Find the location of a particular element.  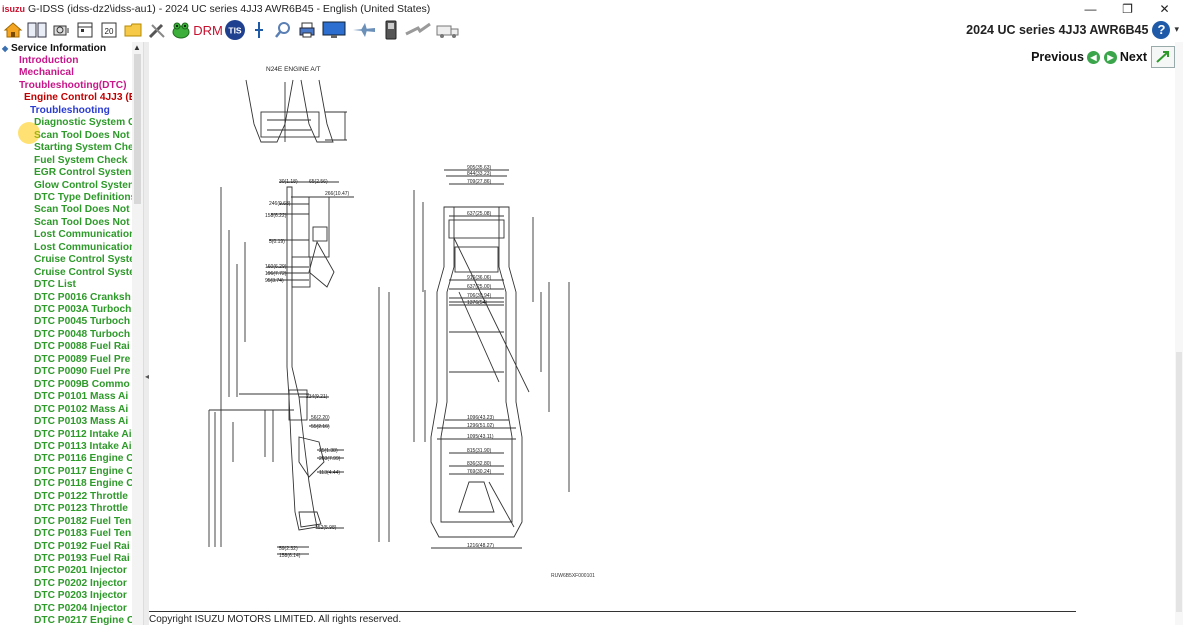

minimize-button: — is located at coordinates (1090, 9).